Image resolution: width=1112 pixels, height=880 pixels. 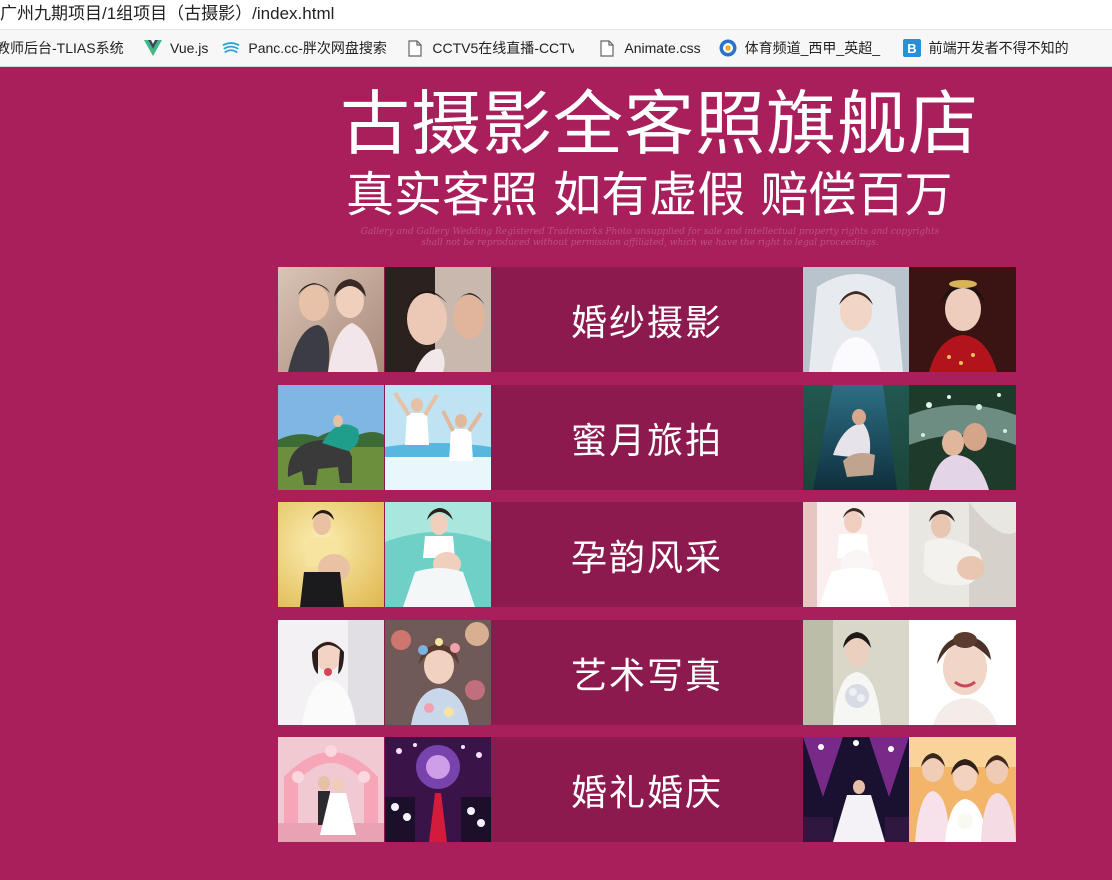 What do you see at coordinates (646, 793) in the screenshot?
I see `category-title: 婚礼婚庆` at bounding box center [646, 793].